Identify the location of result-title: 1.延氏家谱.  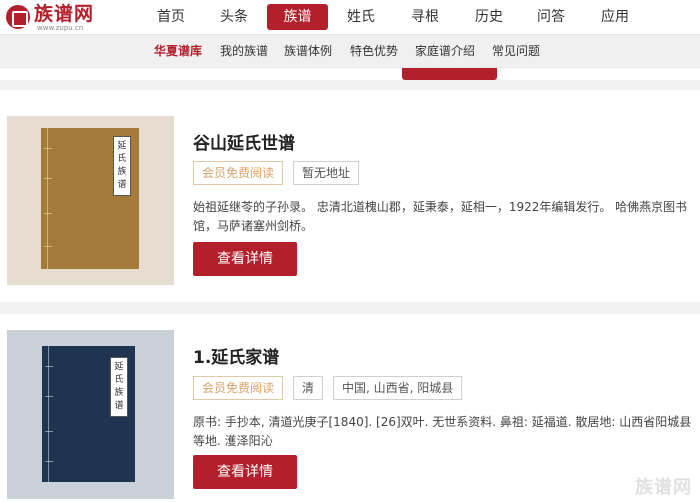
(236, 355).